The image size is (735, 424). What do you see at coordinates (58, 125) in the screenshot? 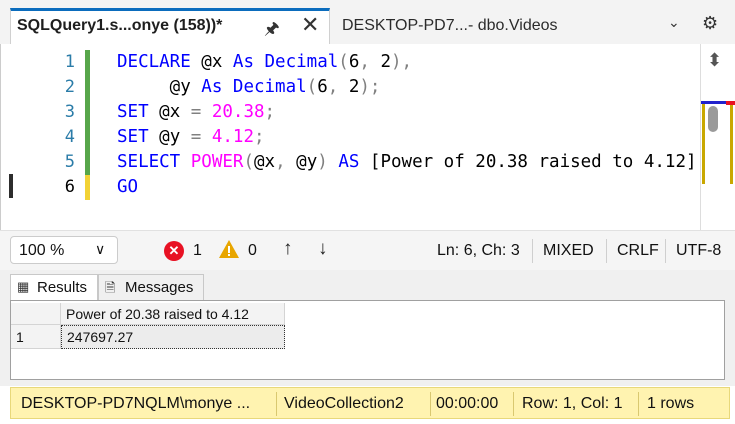
I see `line-numbers: 1 2 3 4 5 6` at bounding box center [58, 125].